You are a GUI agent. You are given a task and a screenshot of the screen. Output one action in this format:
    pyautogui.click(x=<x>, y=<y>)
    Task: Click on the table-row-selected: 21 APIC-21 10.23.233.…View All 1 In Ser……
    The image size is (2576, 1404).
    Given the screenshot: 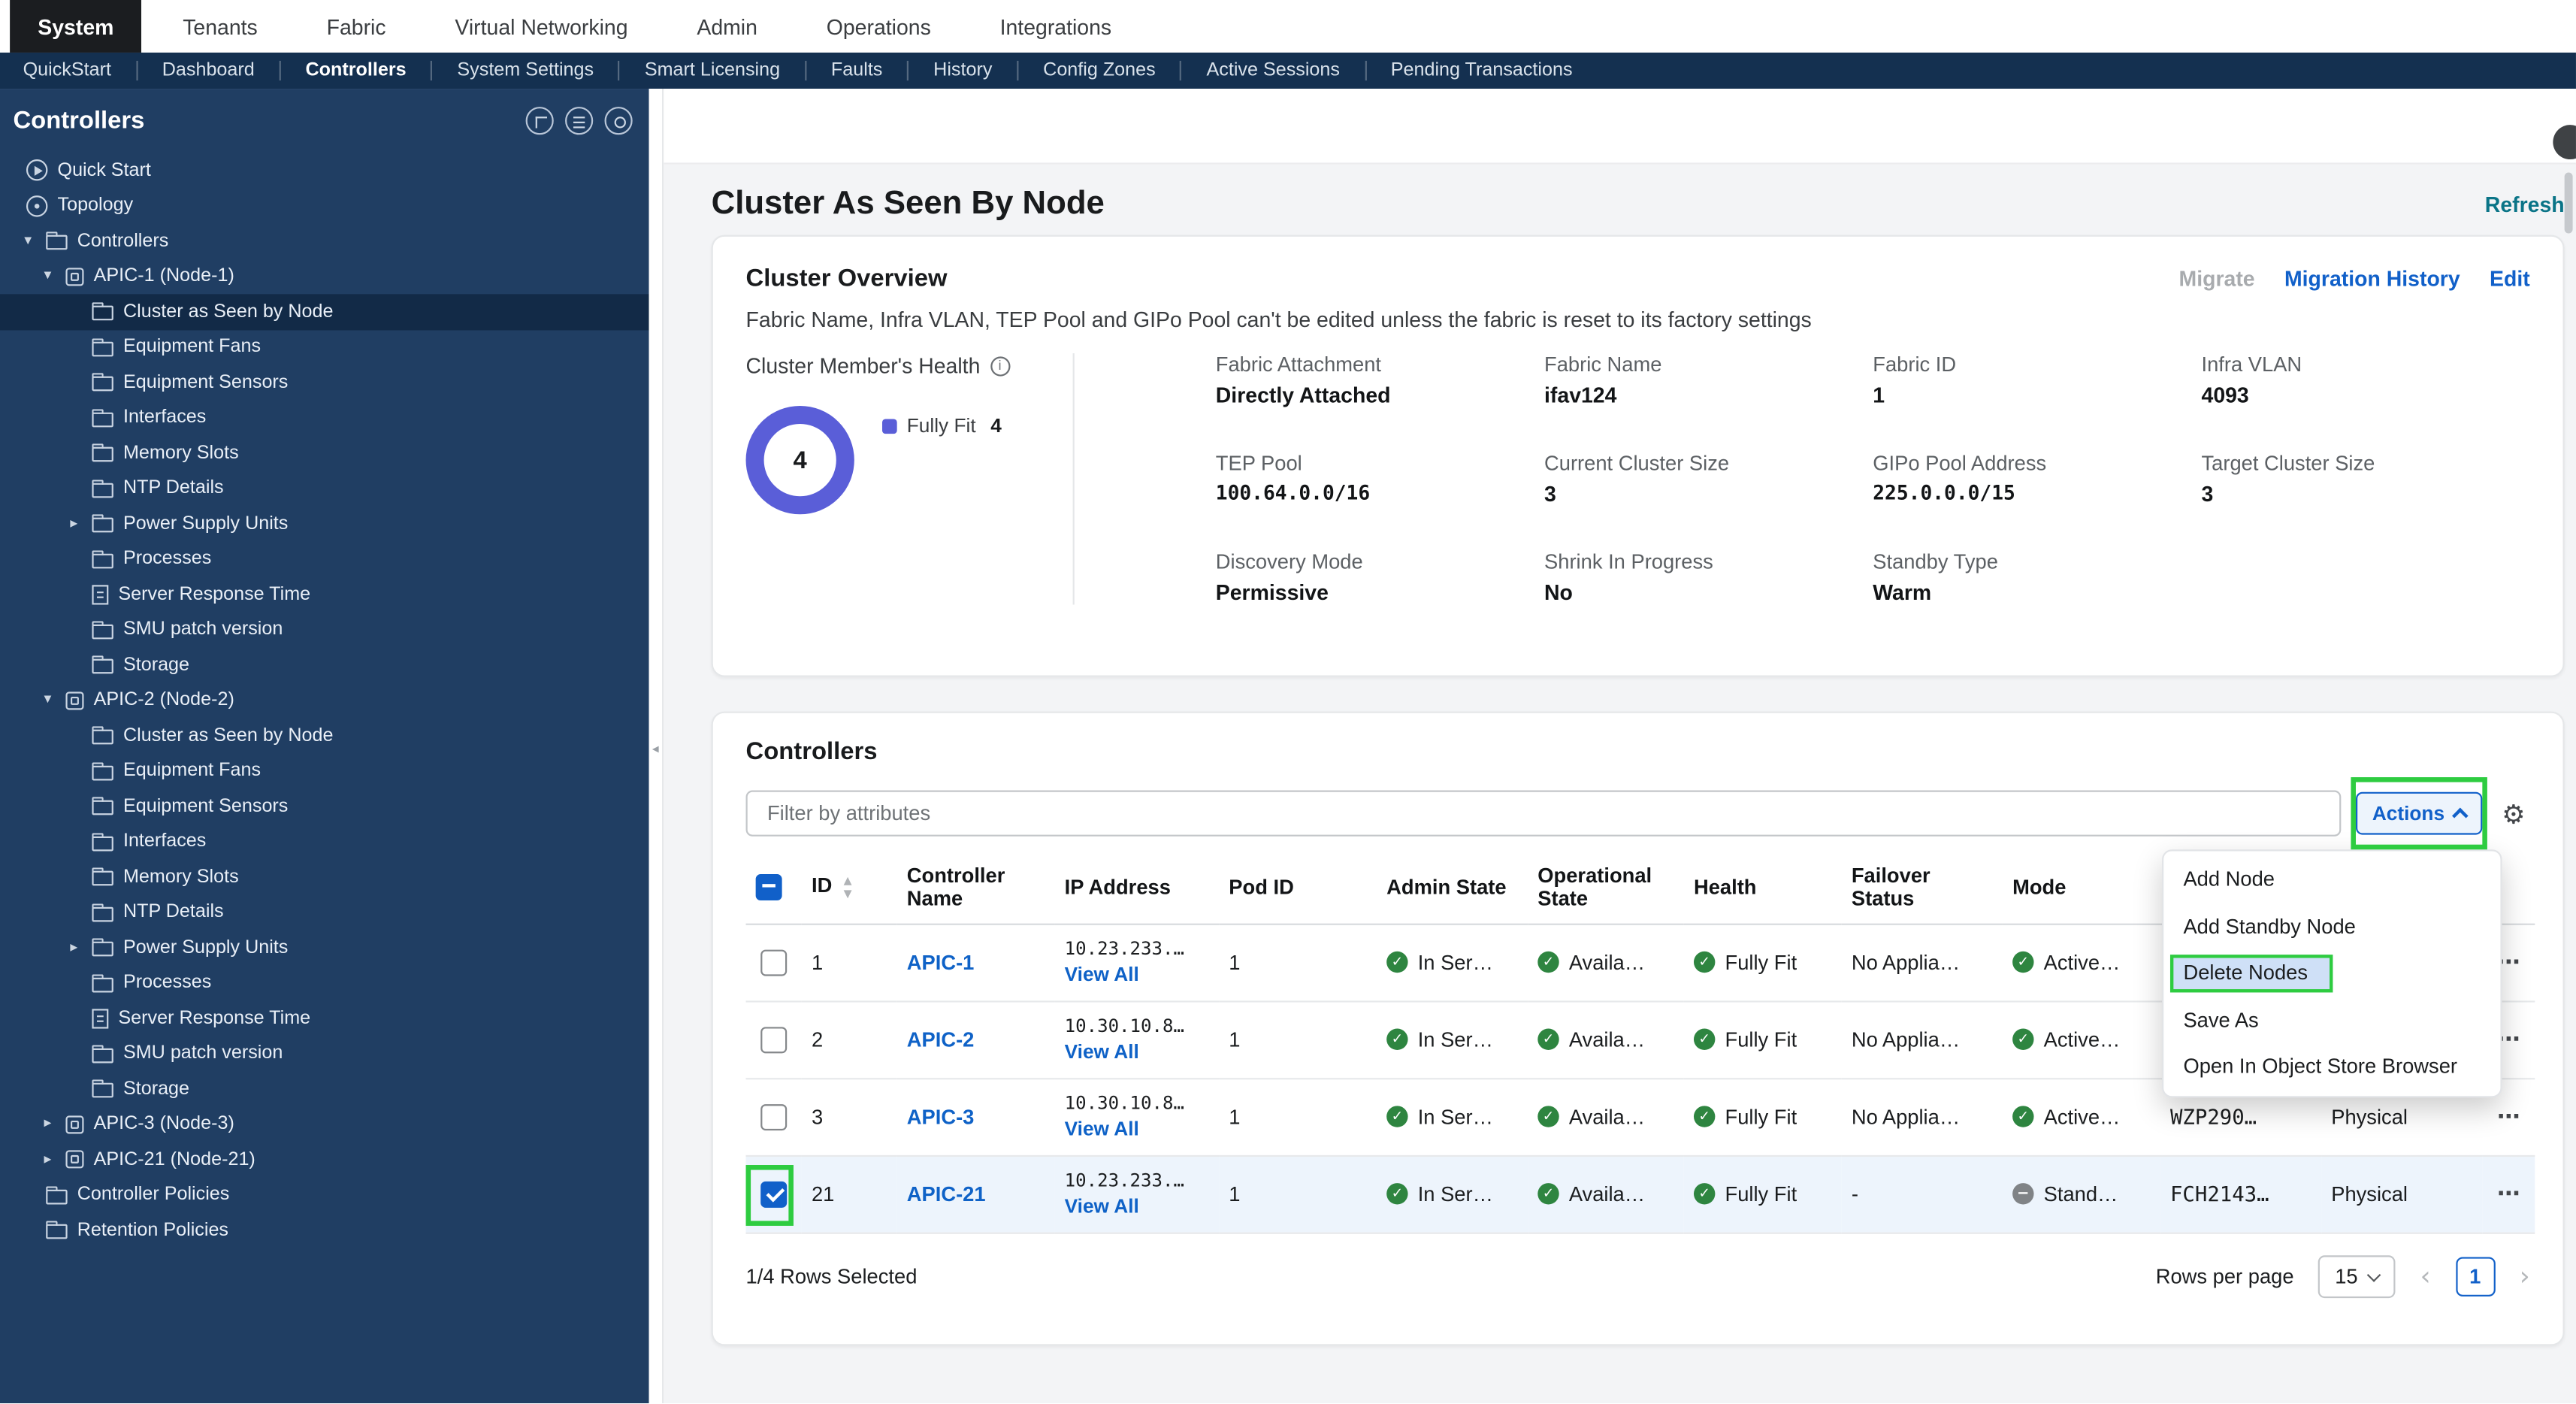 What is the action you would take?
    pyautogui.click(x=1640, y=1193)
    